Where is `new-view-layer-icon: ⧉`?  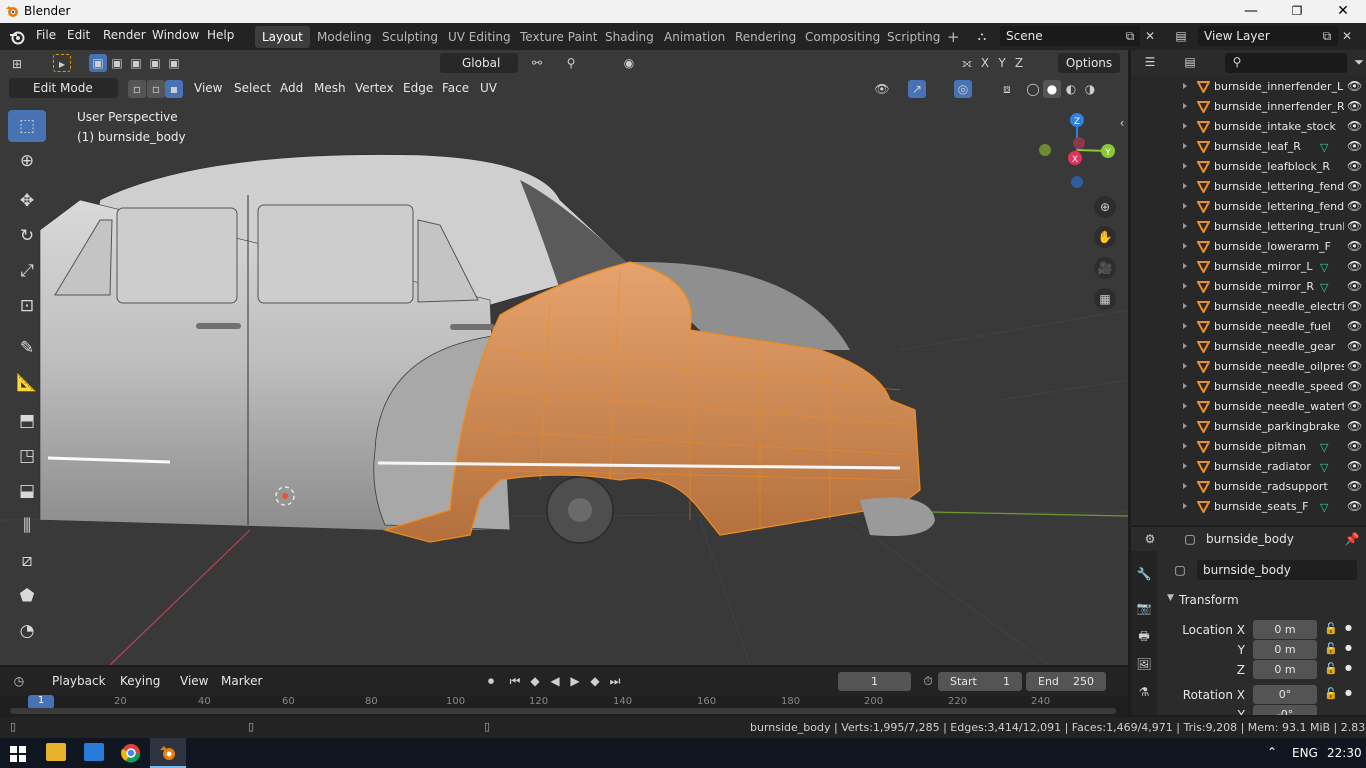
new-view-layer-icon: ⧉ is located at coordinates (1327, 36).